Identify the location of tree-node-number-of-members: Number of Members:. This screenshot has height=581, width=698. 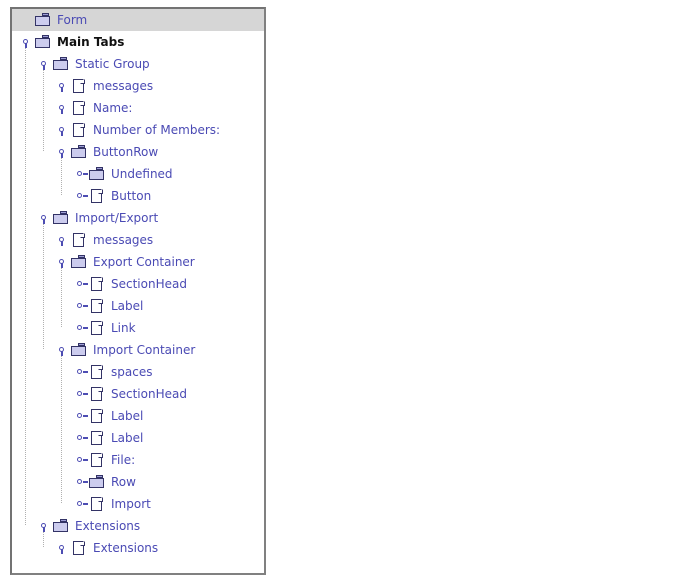
(138, 130).